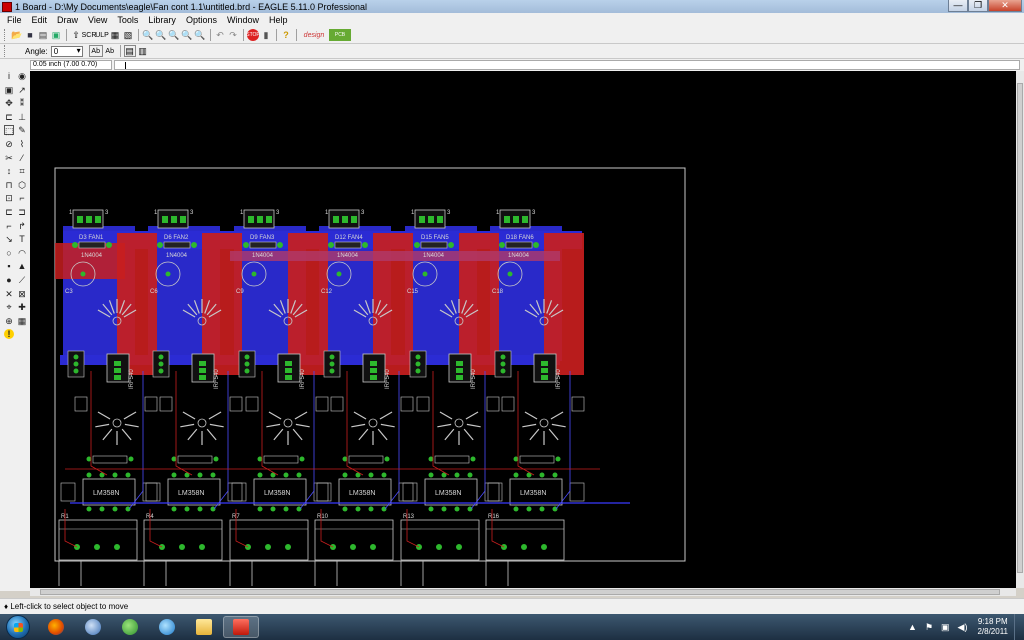 This screenshot has height=640, width=1024. I want to click on minimize-button: —, so click(958, 6).